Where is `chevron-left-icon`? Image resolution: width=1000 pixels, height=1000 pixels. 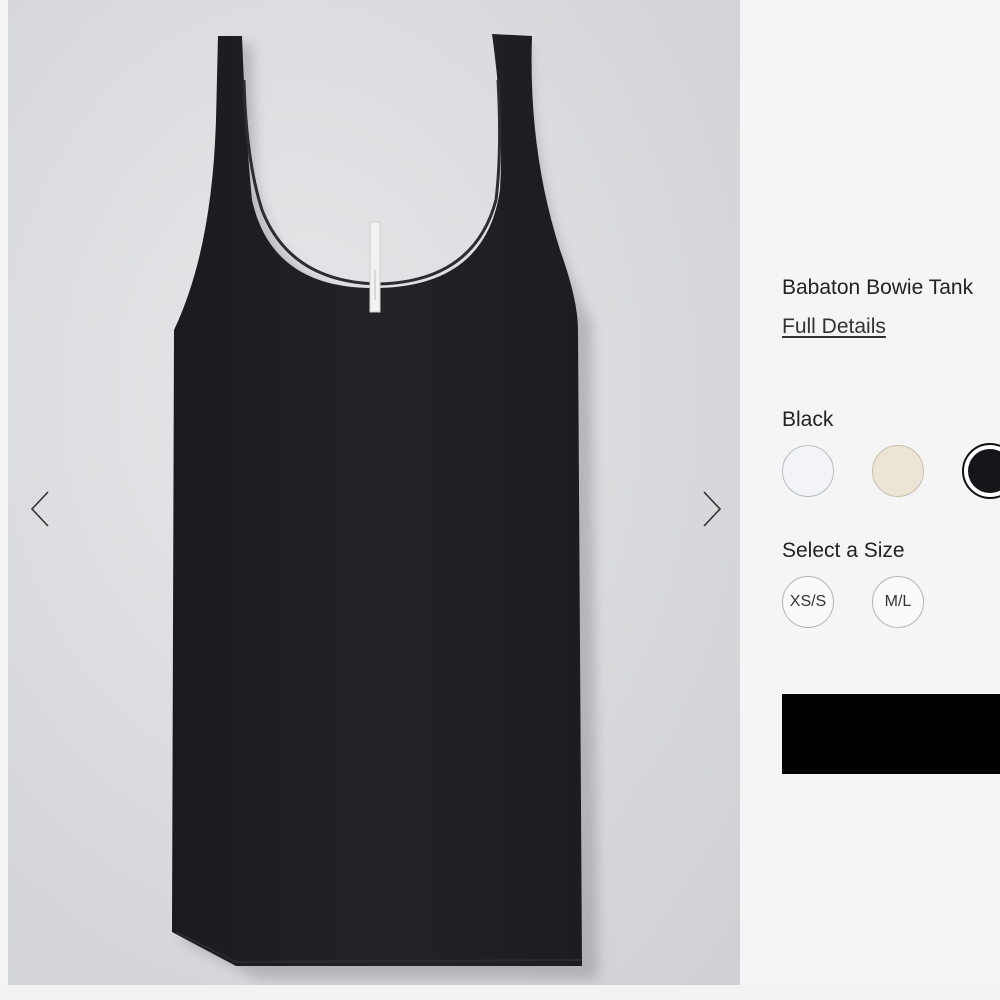
chevron-left-icon is located at coordinates (39, 509).